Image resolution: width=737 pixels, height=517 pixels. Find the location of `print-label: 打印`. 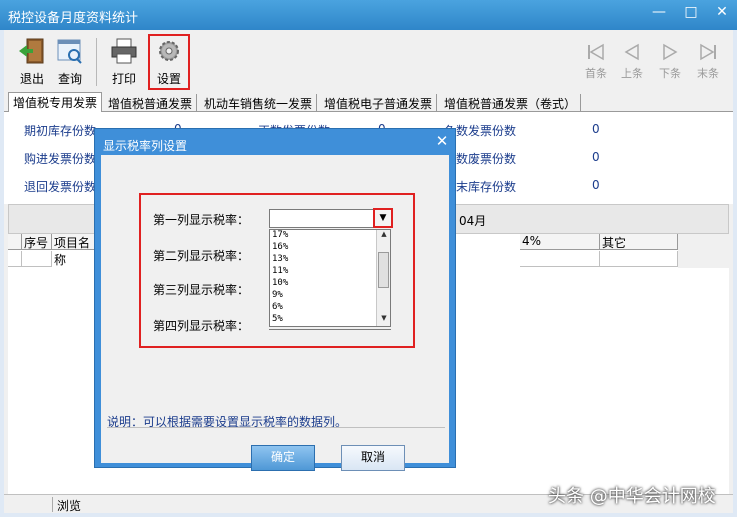

print-label: 打印 is located at coordinates (123, 79).